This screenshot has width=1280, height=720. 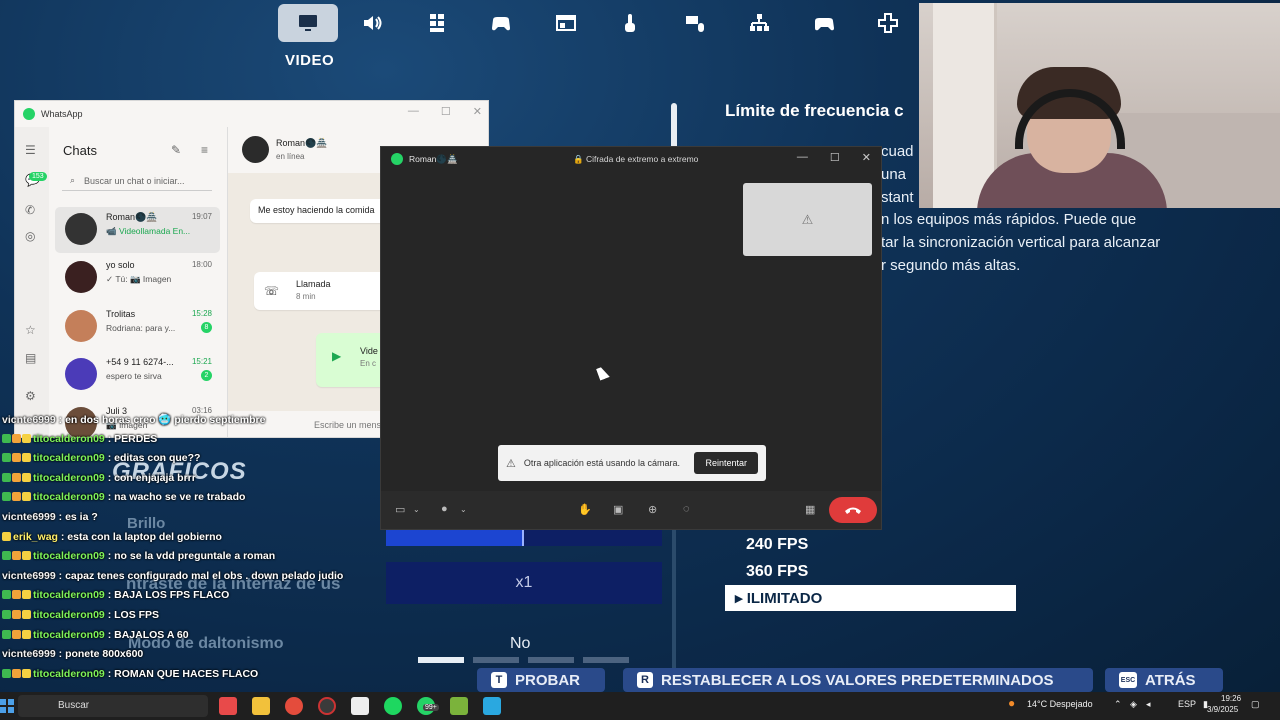 What do you see at coordinates (585, 509) in the screenshot?
I see `raise-hand-icon: ✋` at bounding box center [585, 509].